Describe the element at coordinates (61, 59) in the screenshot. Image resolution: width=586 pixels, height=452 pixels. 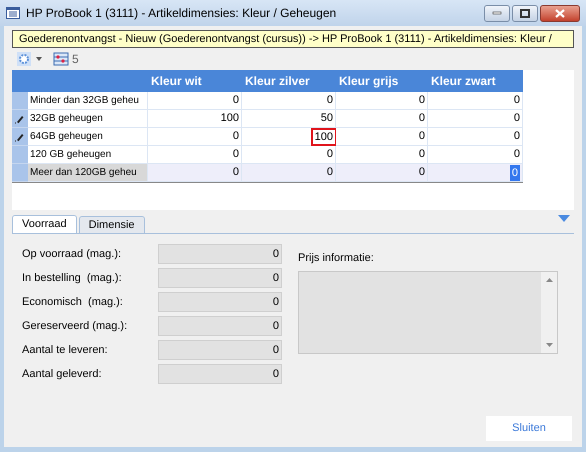
I see `abacus-icon` at that location.